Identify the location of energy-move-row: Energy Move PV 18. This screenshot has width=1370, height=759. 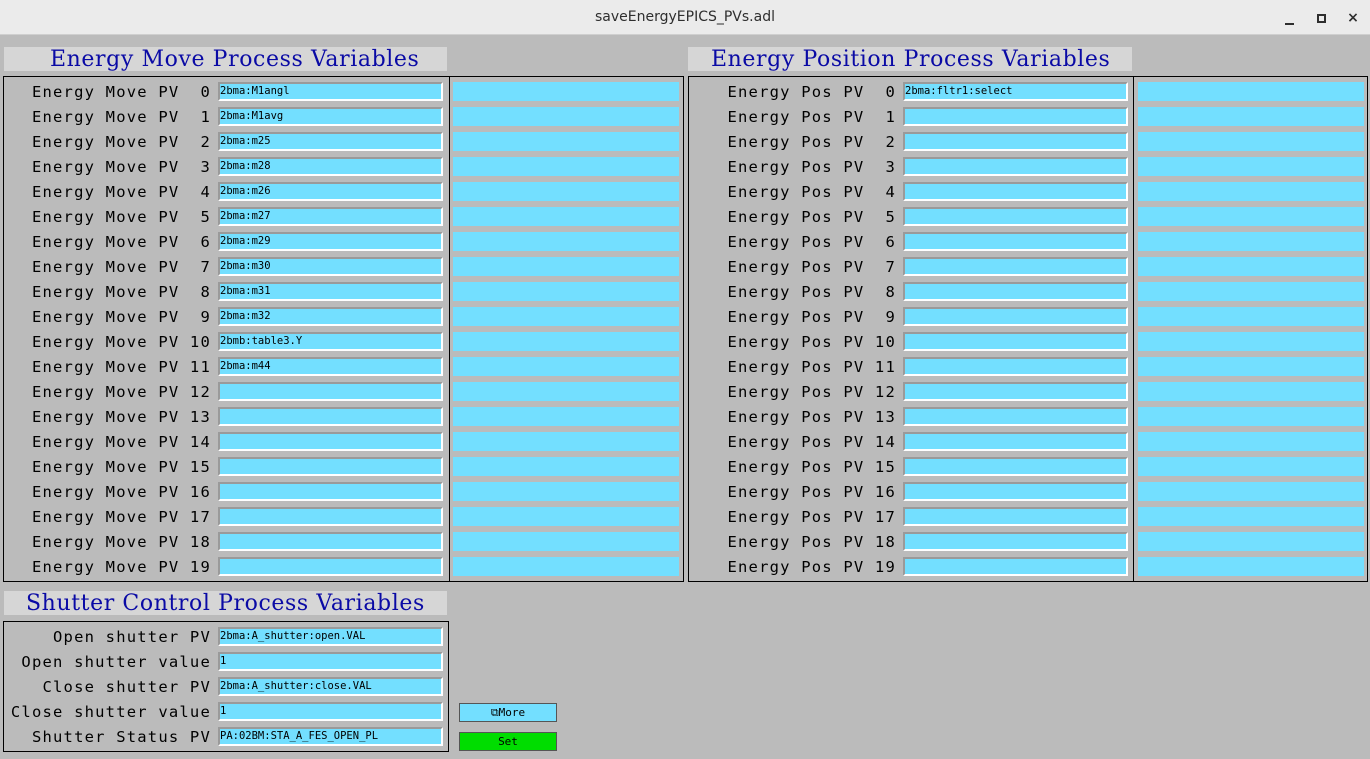
(344, 541).